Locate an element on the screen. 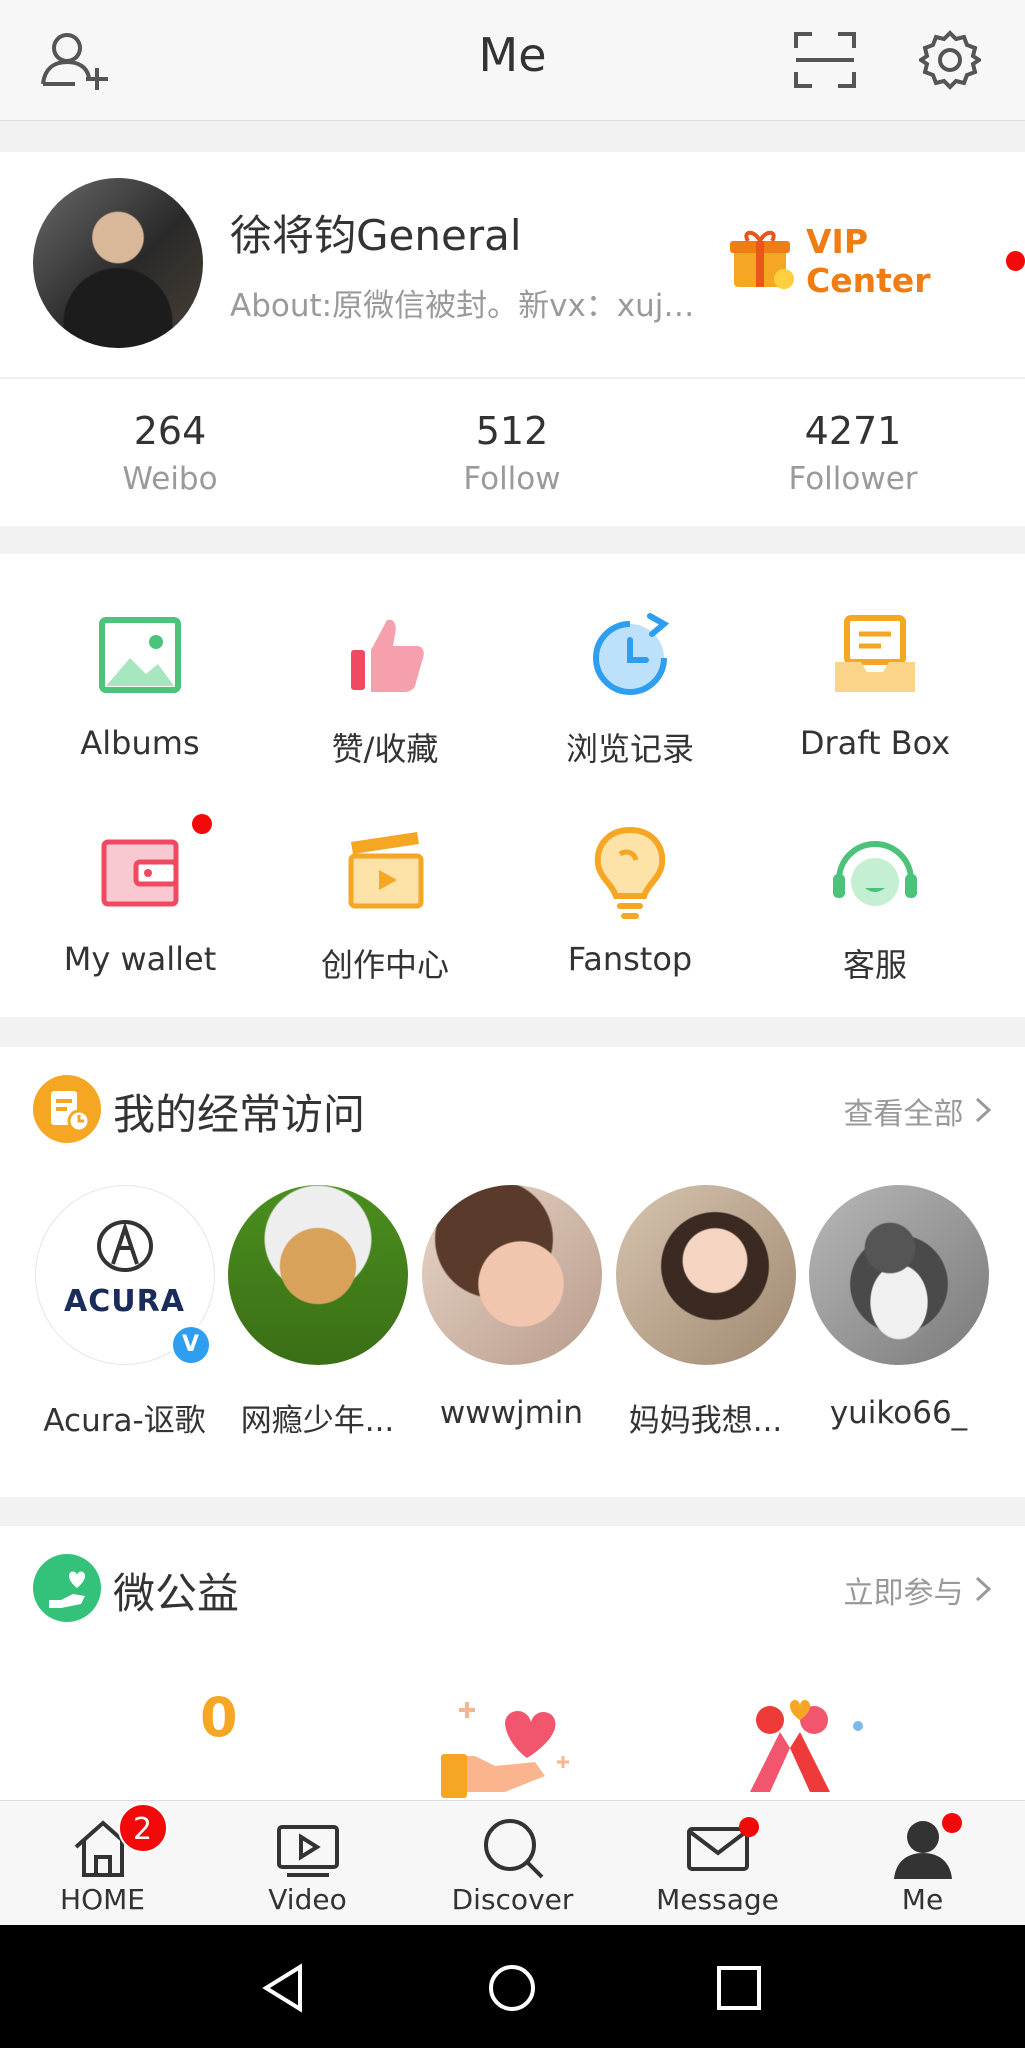  headset-icon is located at coordinates (875, 872).